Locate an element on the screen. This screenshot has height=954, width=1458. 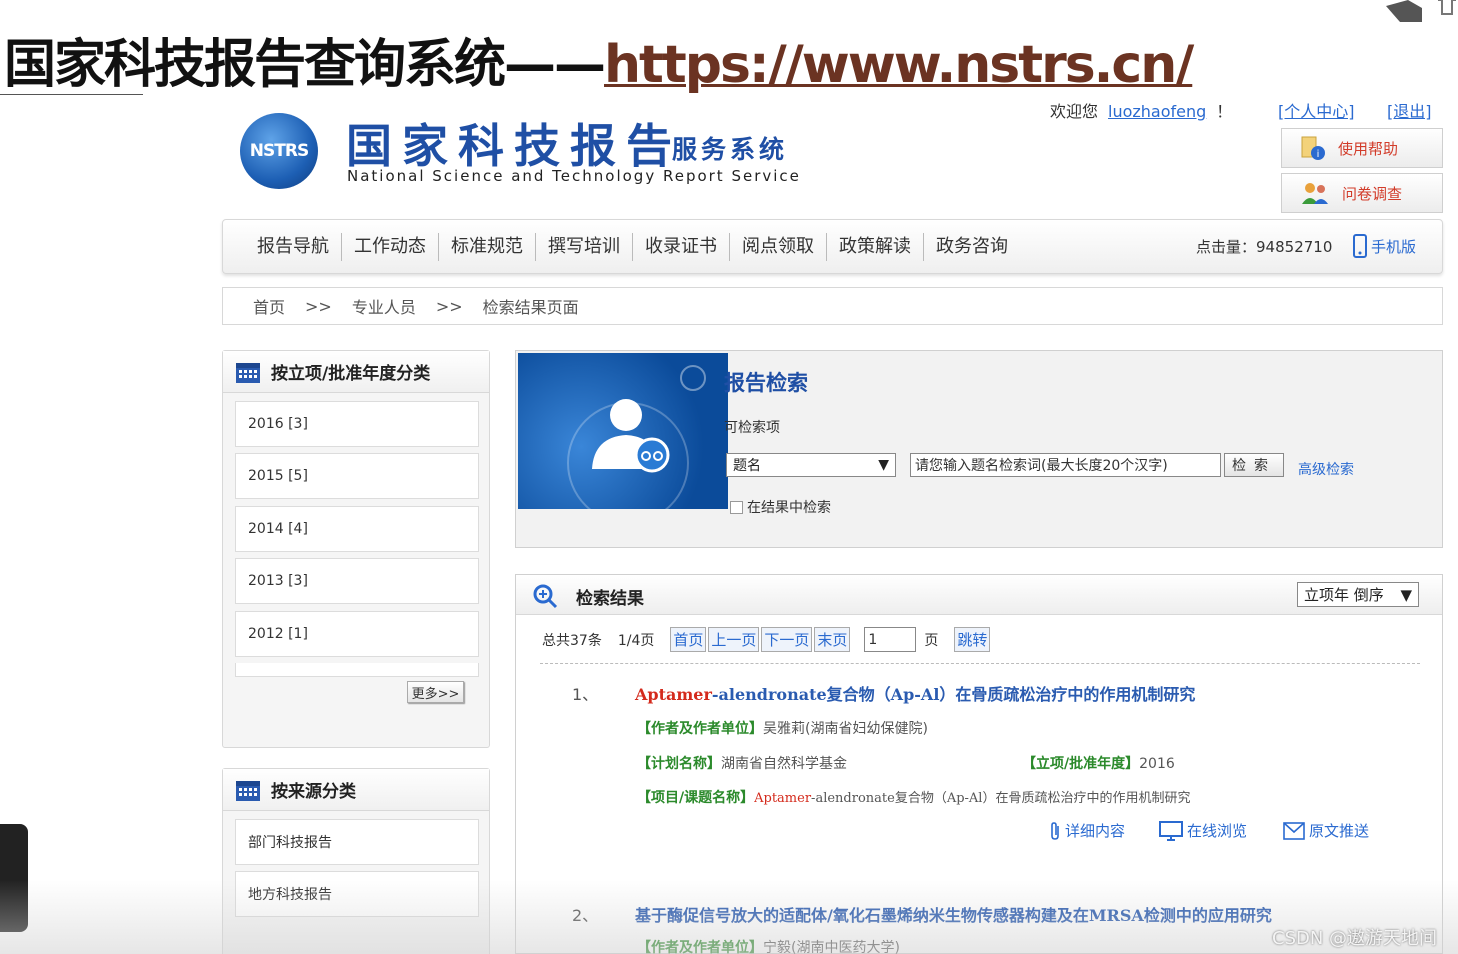
search-field-select: 题名 ▼ is located at coordinates (811, 465).